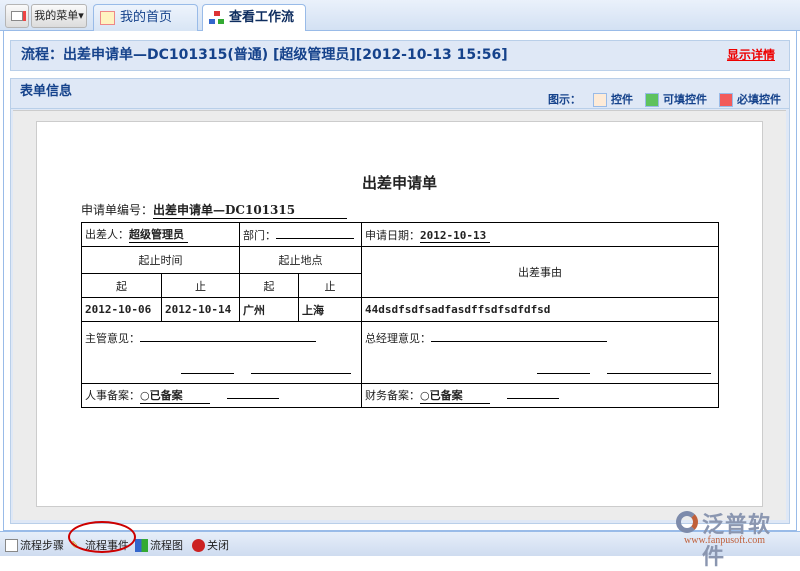  Describe the element at coordinates (141, 545) in the screenshot. I see `flowchart-icon` at that location.